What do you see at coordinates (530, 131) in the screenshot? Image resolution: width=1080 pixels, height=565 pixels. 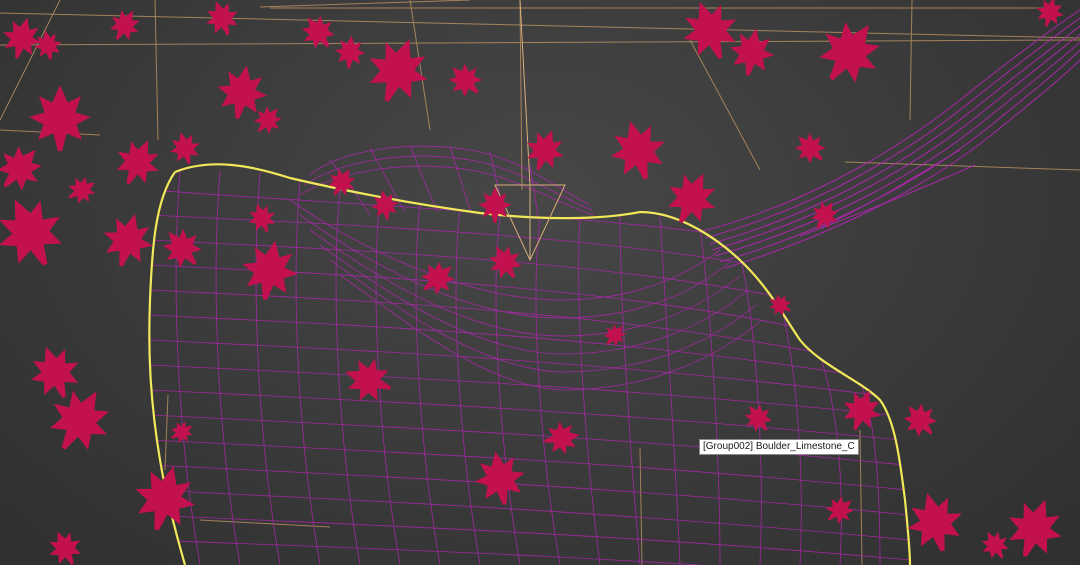 I see `camera-target-icon` at bounding box center [530, 131].